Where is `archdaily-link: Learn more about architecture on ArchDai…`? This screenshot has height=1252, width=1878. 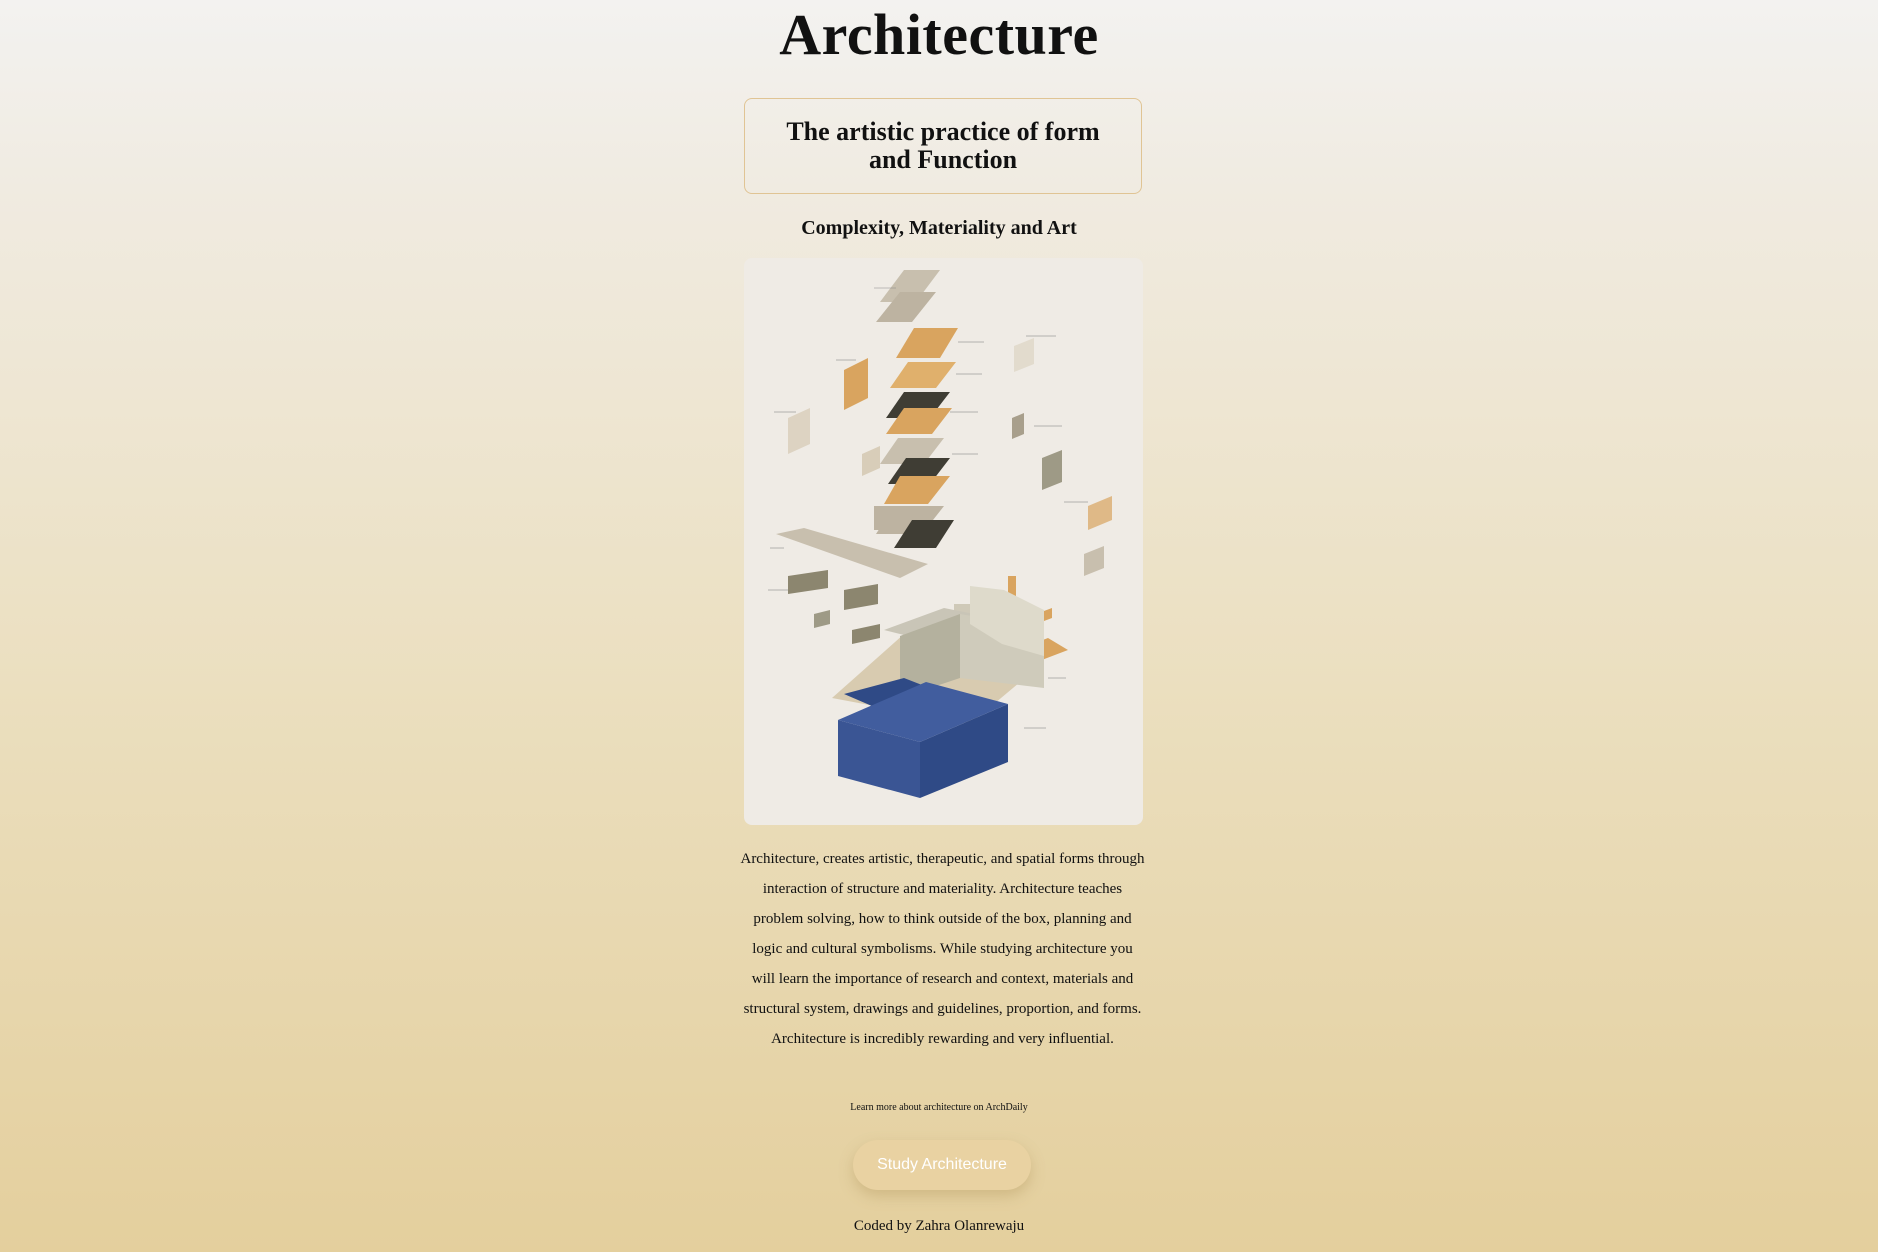 archdaily-link: Learn more about architecture on ArchDai… is located at coordinates (938, 1107).